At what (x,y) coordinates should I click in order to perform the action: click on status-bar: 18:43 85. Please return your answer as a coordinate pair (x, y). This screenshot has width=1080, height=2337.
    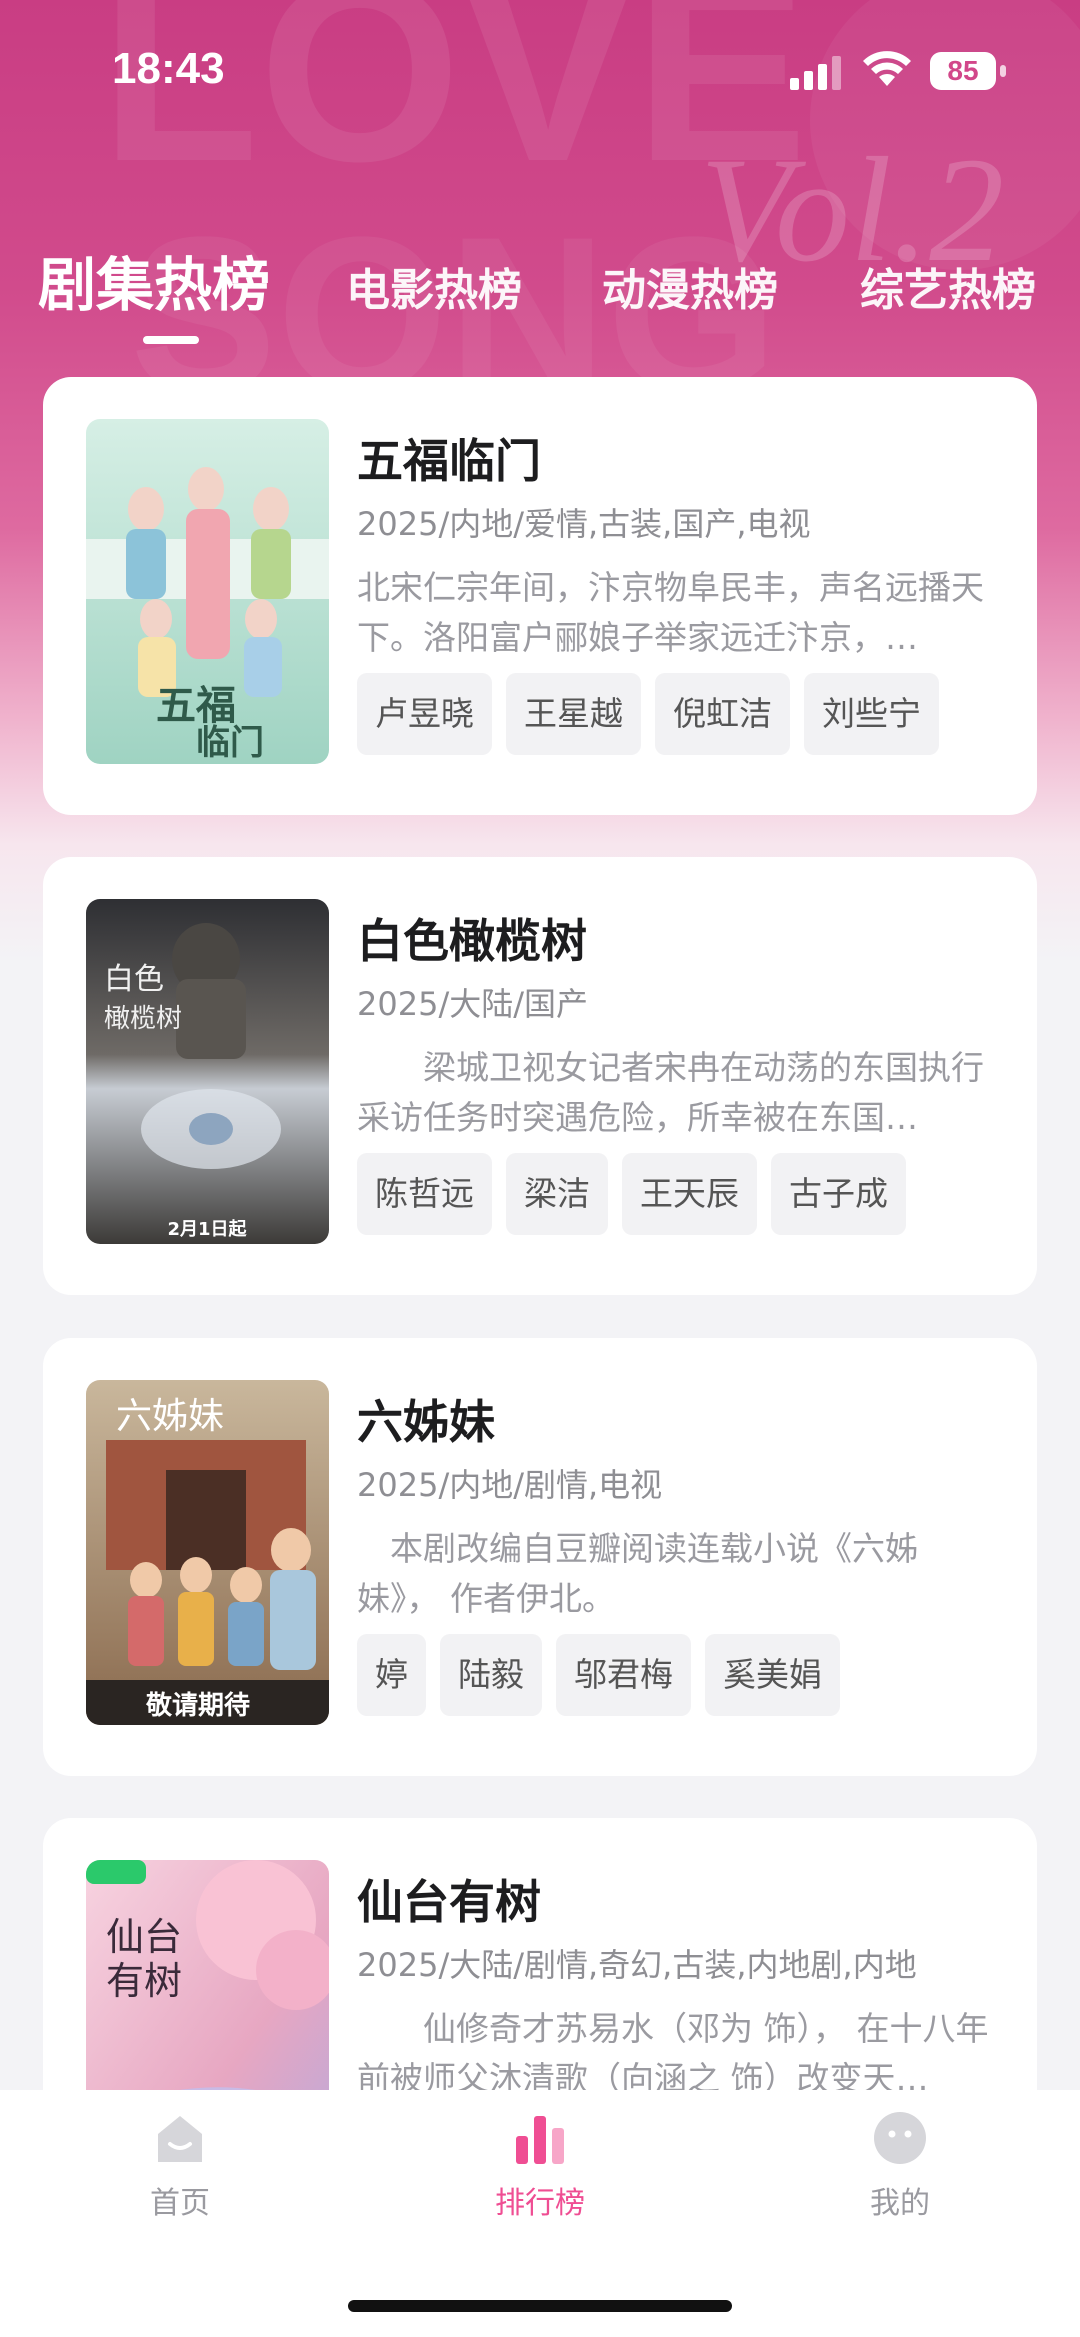
    Looking at the image, I should click on (540, 70).